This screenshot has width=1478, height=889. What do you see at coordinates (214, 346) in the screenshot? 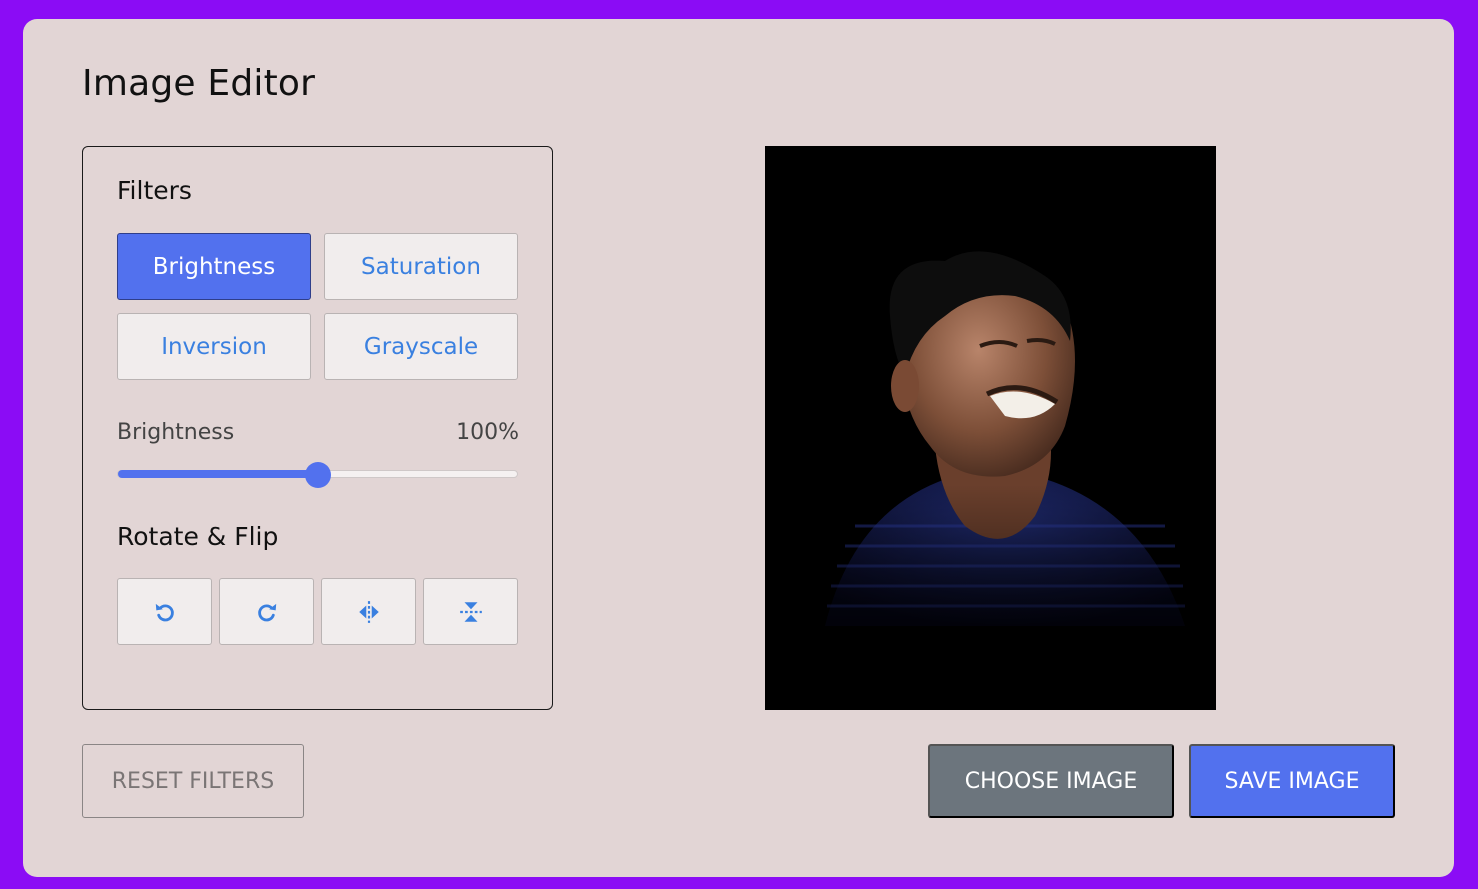
I see `filter-inversion-button: Inversion` at bounding box center [214, 346].